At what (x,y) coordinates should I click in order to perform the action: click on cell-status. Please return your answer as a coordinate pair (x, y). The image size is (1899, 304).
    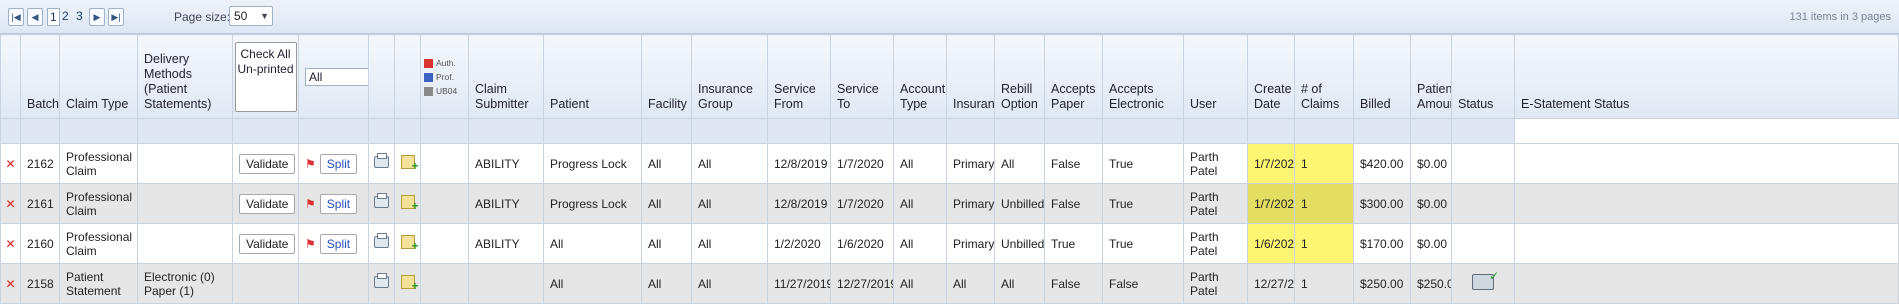
    Looking at the image, I should click on (1483, 243).